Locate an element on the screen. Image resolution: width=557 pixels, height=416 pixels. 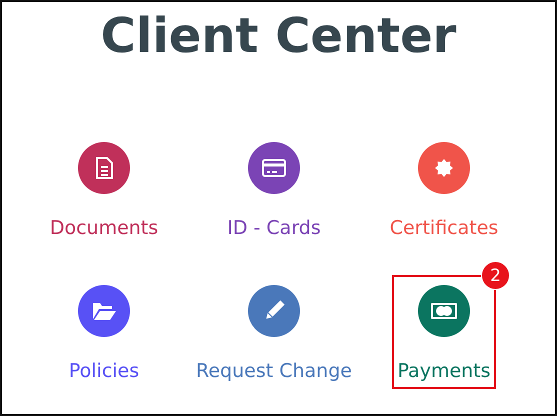
pencil-icon is located at coordinates (274, 311).